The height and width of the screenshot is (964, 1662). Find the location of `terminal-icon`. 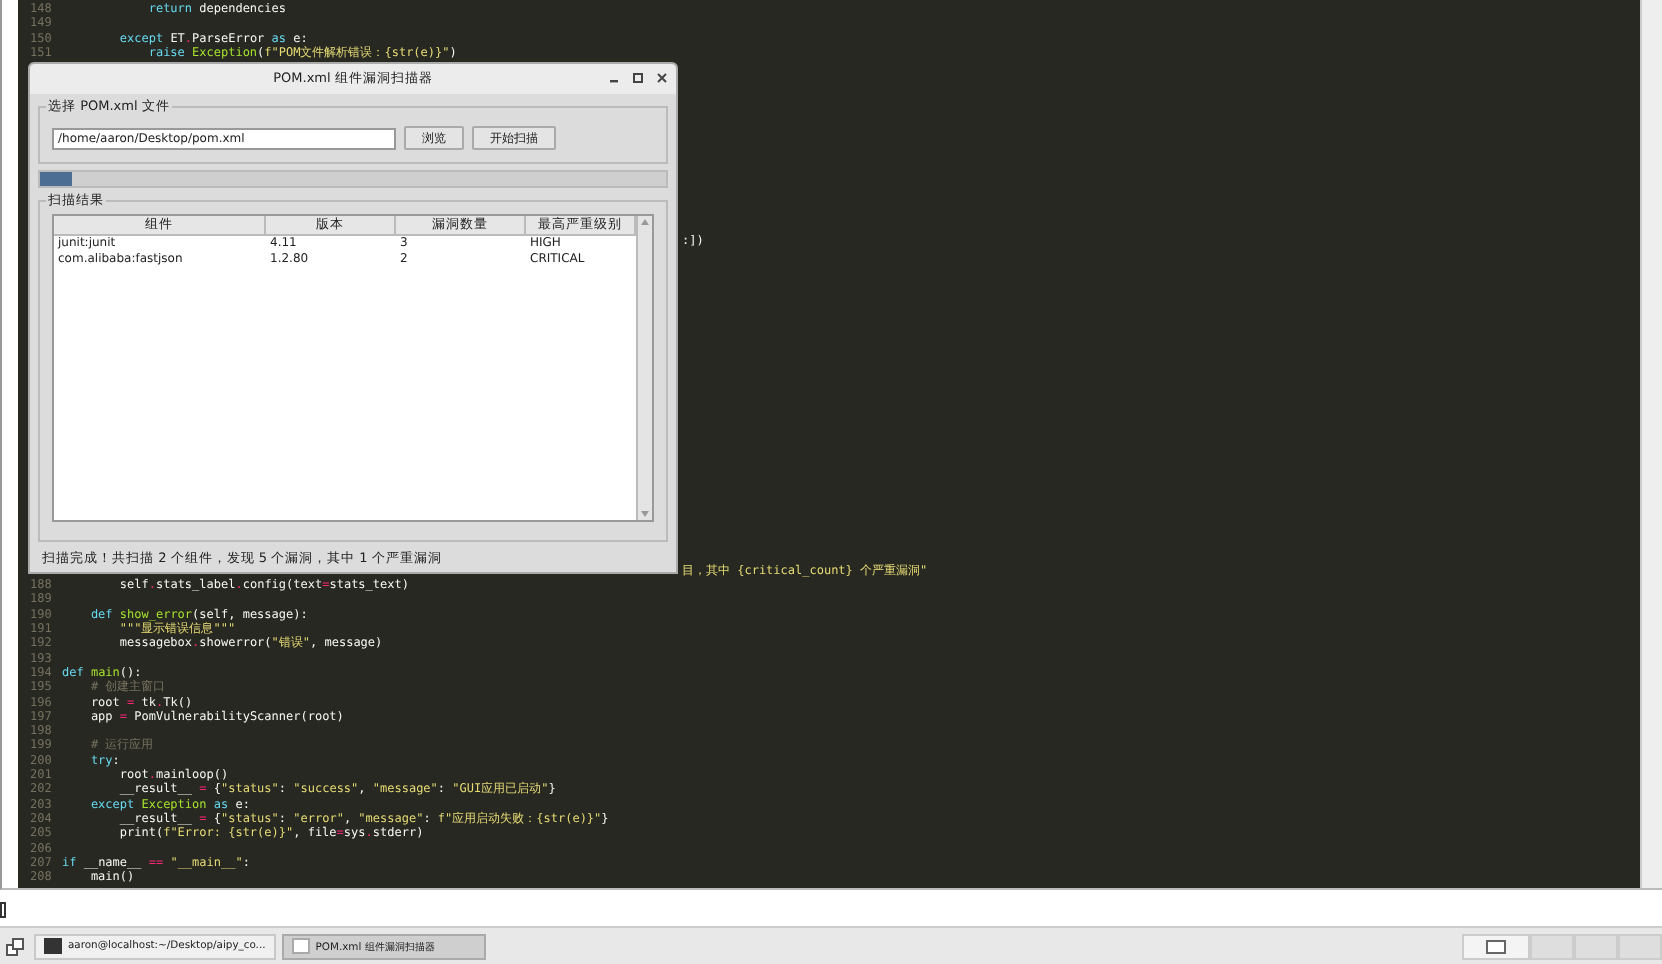

terminal-icon is located at coordinates (53, 946).